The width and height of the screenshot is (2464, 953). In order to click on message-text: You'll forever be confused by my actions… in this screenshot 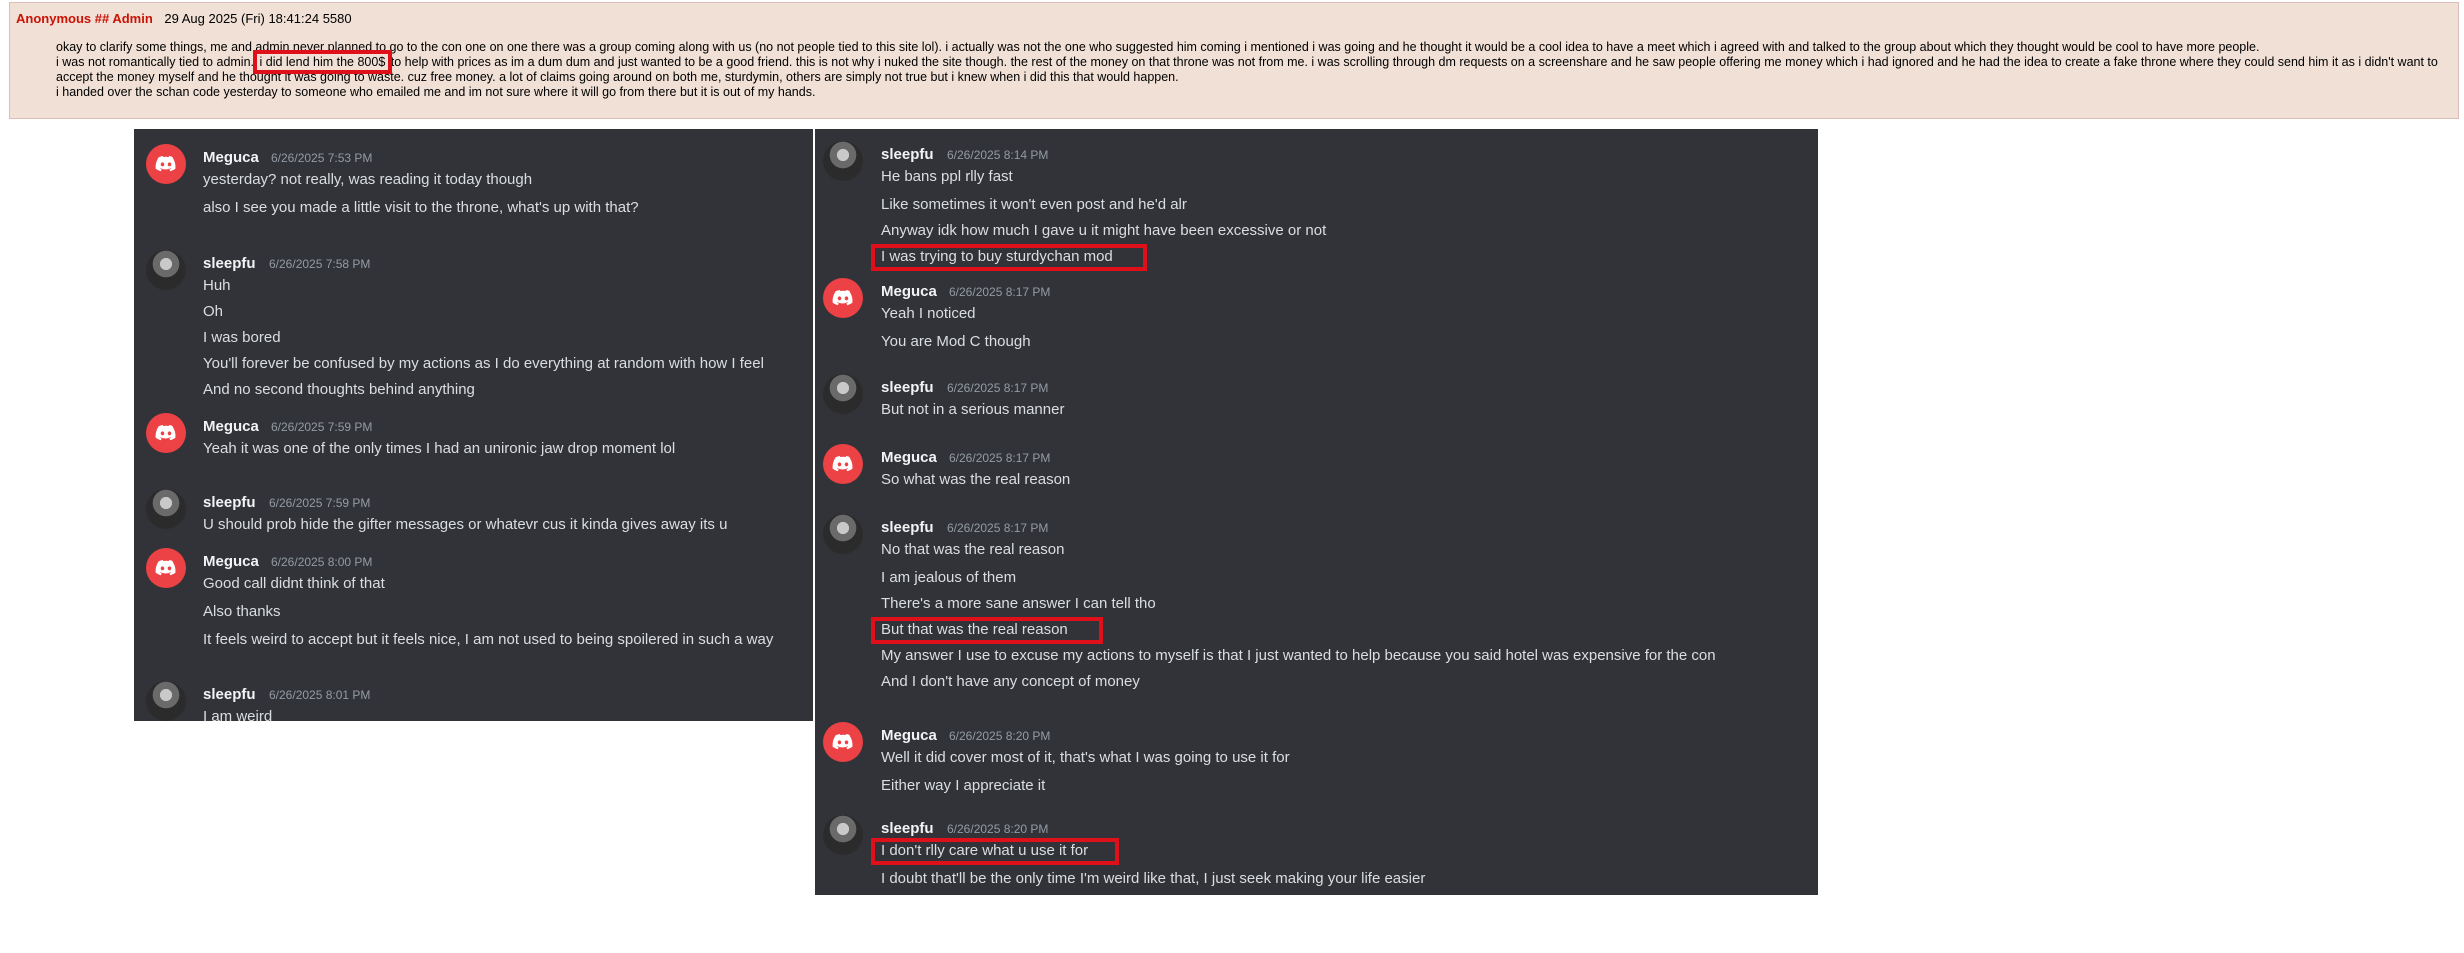, I will do `click(483, 363)`.